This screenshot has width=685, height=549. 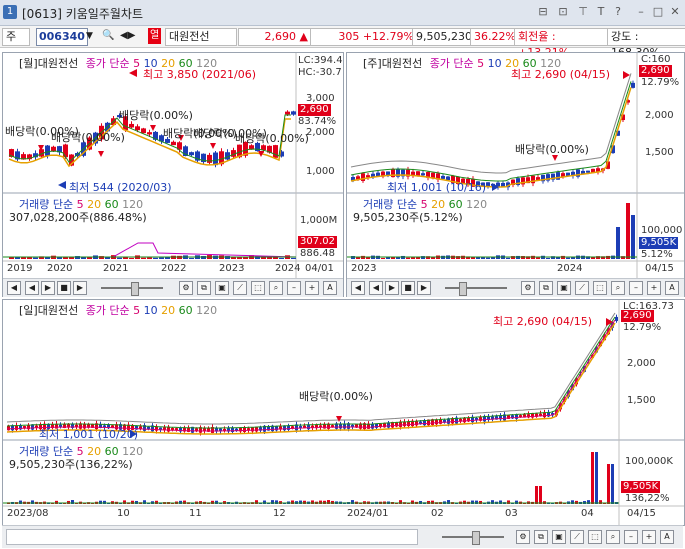 What do you see at coordinates (658, 12) in the screenshot?
I see `maximize-button: □` at bounding box center [658, 12].